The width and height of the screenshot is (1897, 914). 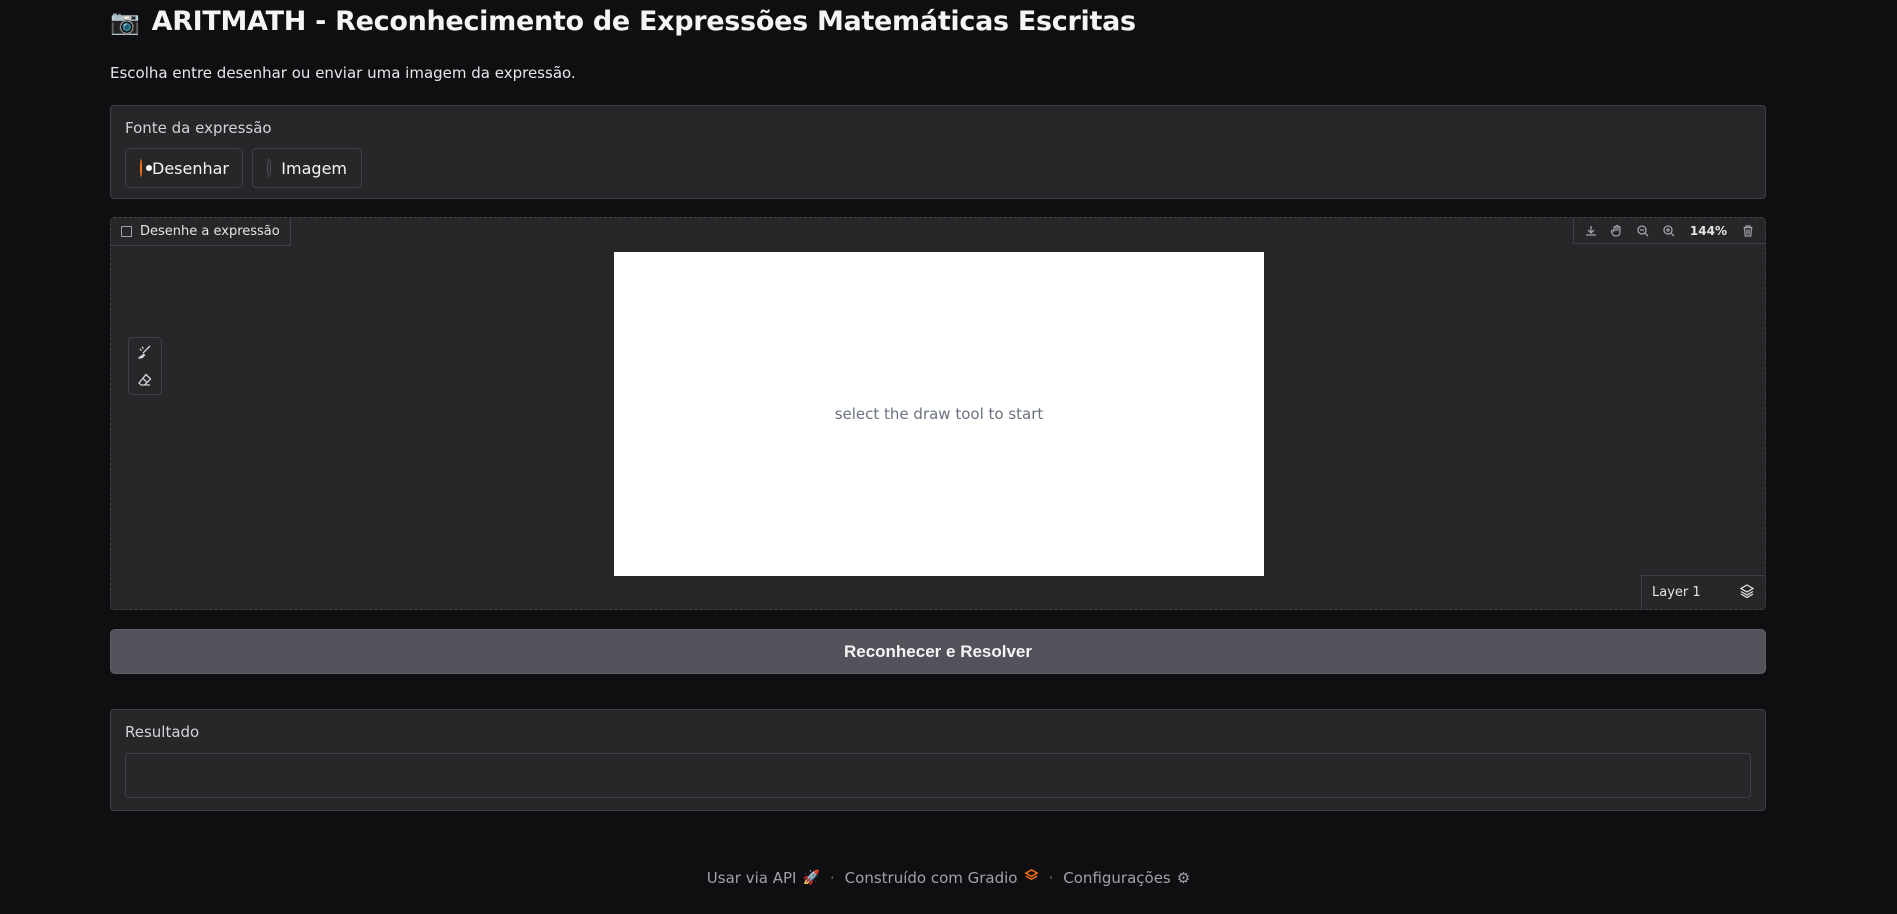 I want to click on radio-label-desenhar: Desenhar, so click(x=191, y=168).